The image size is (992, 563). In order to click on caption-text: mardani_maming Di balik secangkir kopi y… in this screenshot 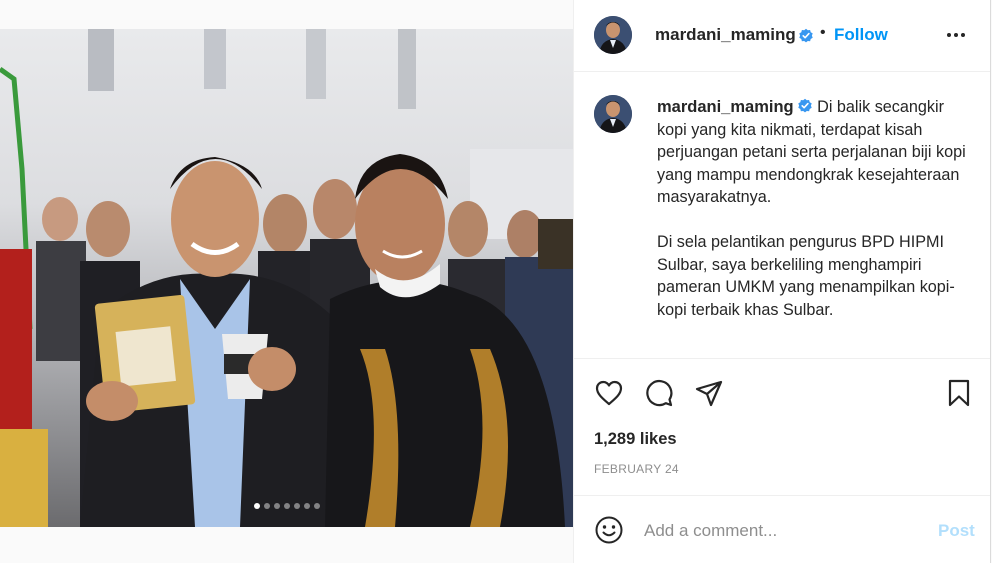, I will do `click(813, 208)`.